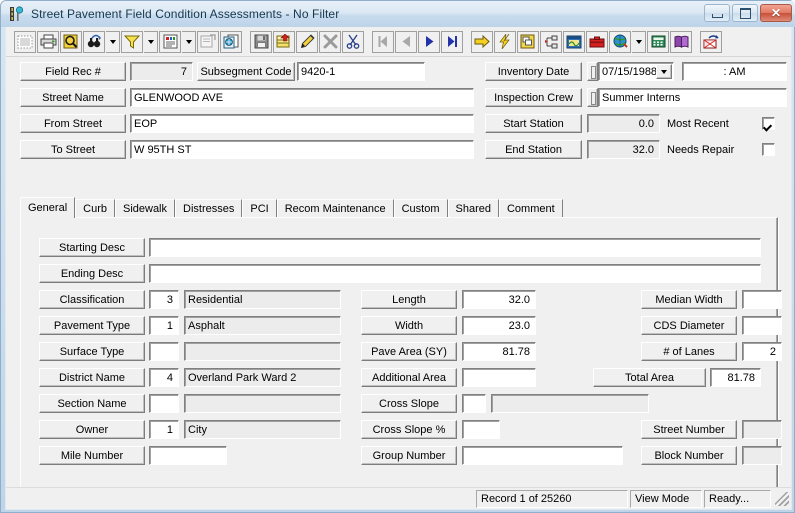 The width and height of the screenshot is (795, 513). What do you see at coordinates (530, 208) in the screenshot?
I see `tab-comment: Comment` at bounding box center [530, 208].